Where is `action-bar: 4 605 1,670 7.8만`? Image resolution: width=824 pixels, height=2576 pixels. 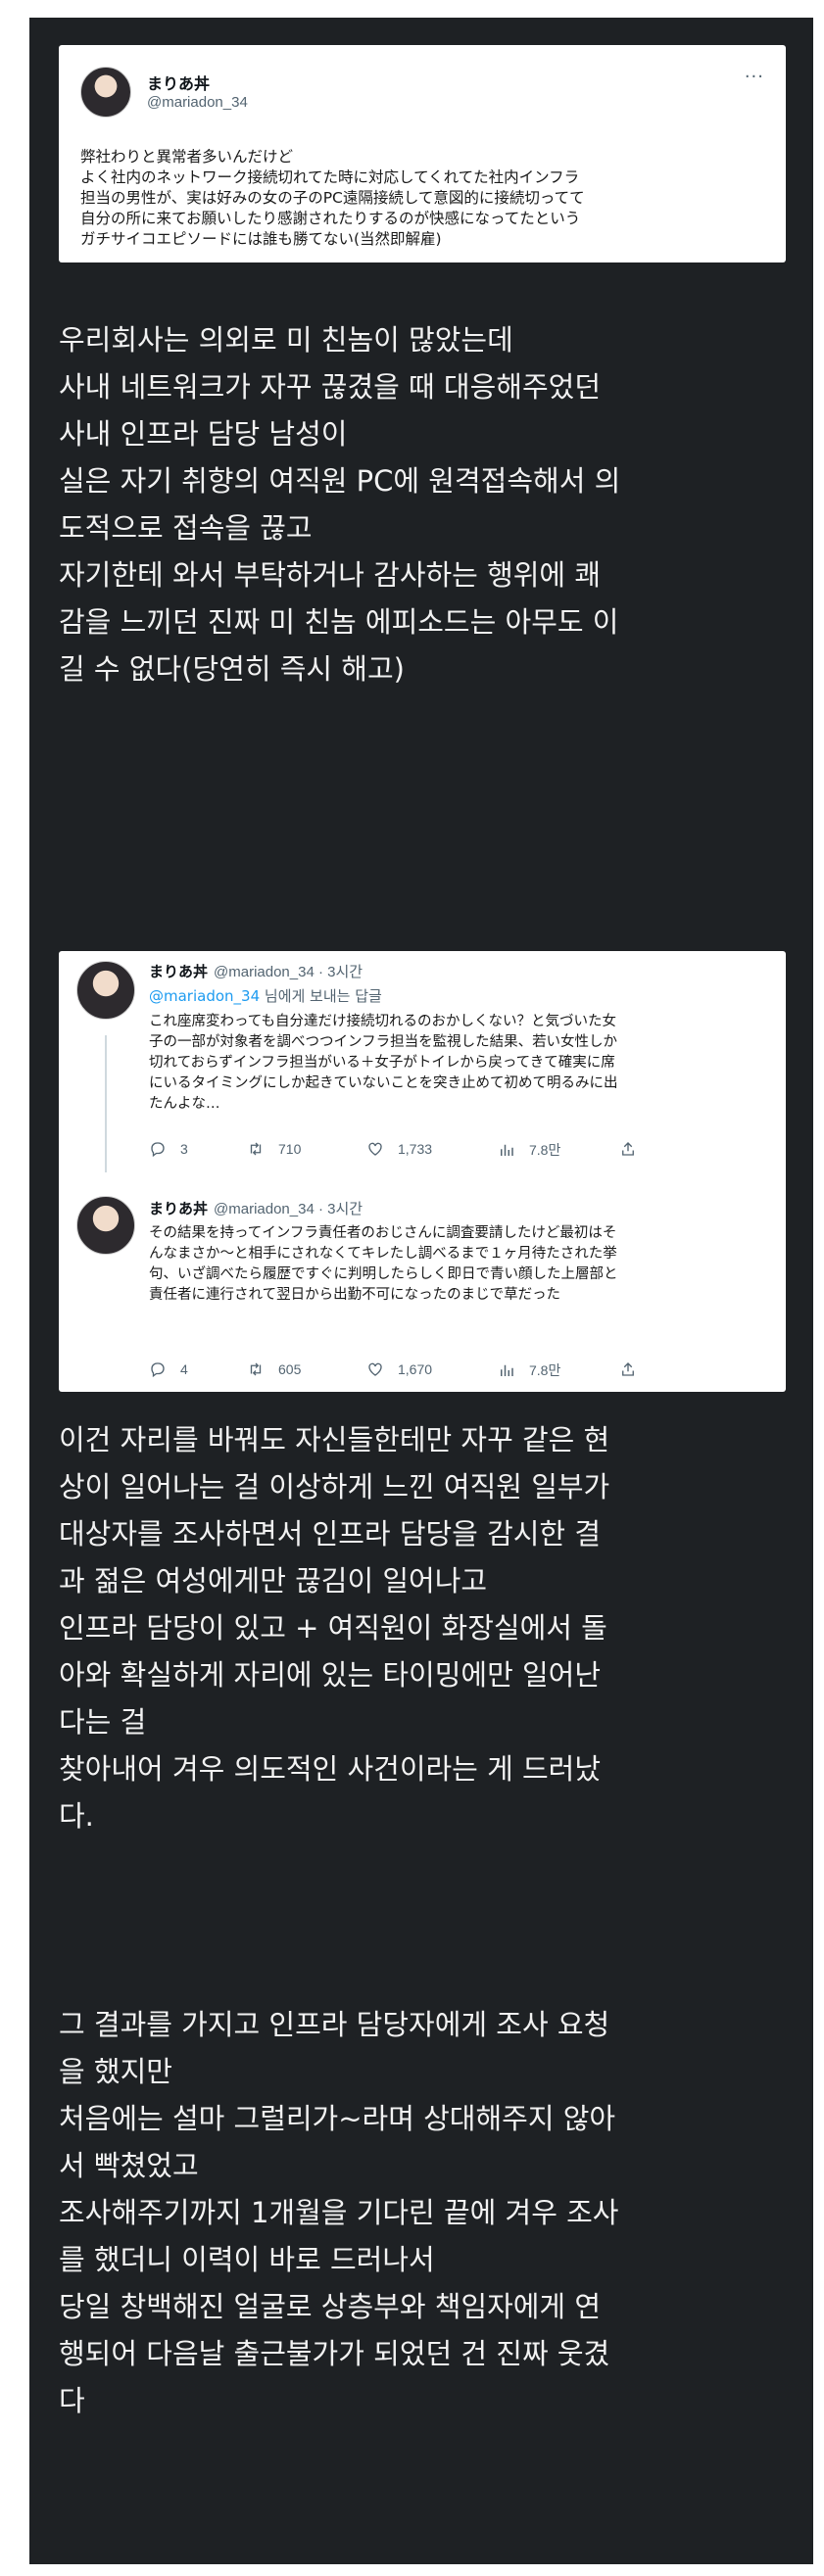 action-bar: 4 605 1,670 7.8만 is located at coordinates (452, 1371).